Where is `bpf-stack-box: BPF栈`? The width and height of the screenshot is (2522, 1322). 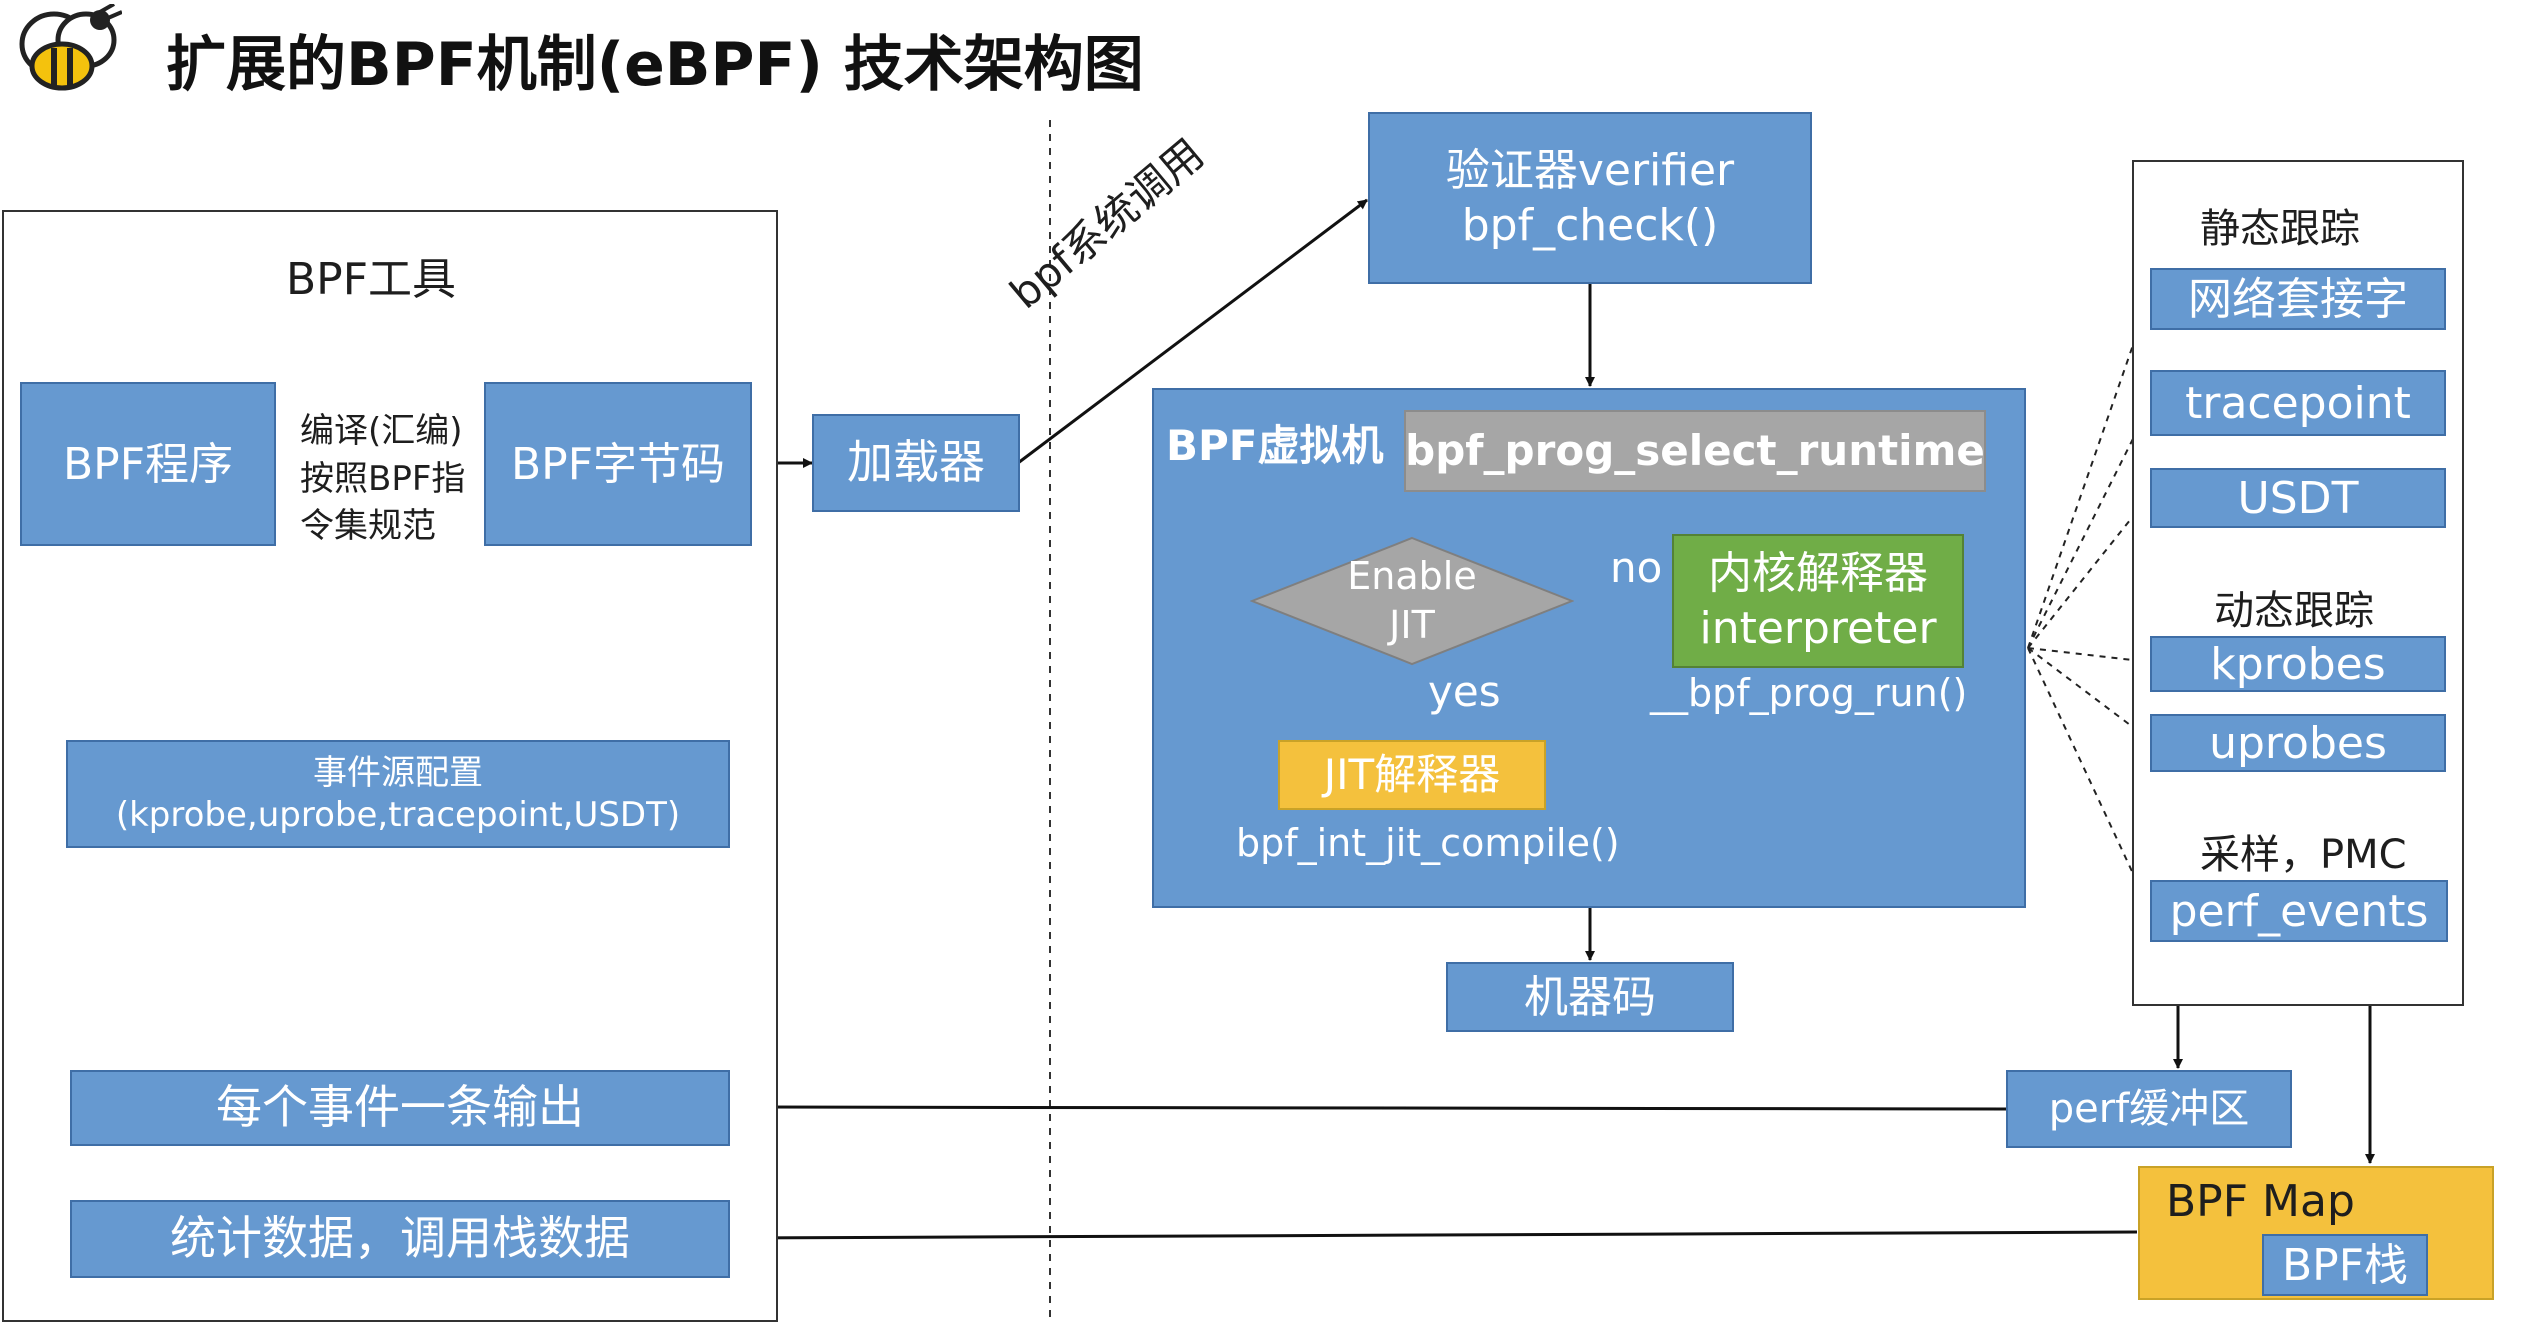 bpf-stack-box: BPF栈 is located at coordinates (2345, 1265).